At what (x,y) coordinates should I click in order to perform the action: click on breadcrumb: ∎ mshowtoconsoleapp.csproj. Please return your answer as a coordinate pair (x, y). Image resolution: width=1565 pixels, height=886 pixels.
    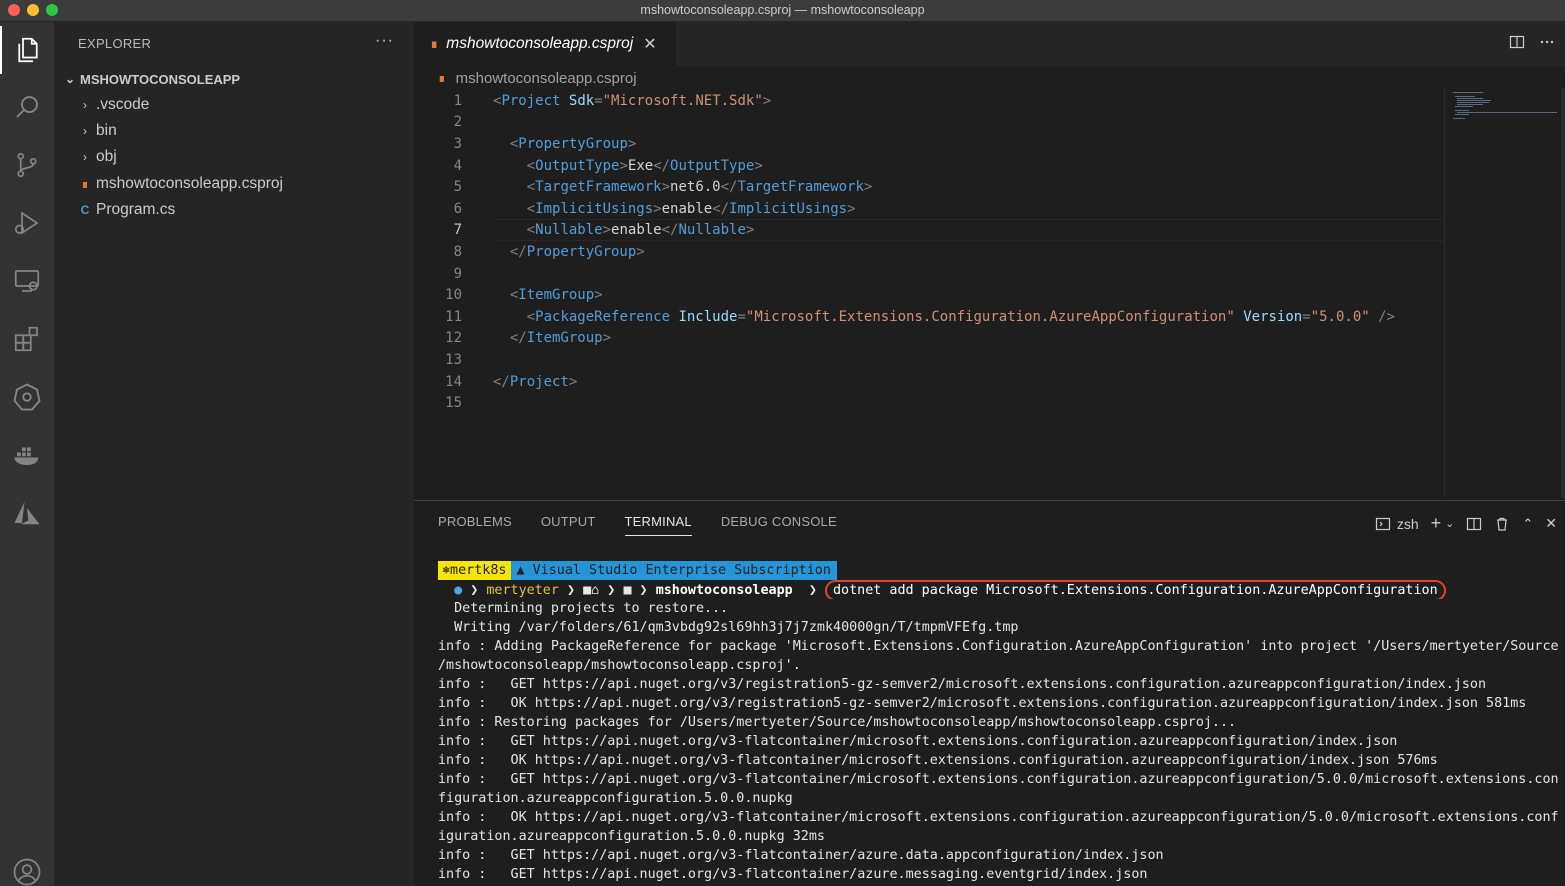
    Looking at the image, I should click on (537, 78).